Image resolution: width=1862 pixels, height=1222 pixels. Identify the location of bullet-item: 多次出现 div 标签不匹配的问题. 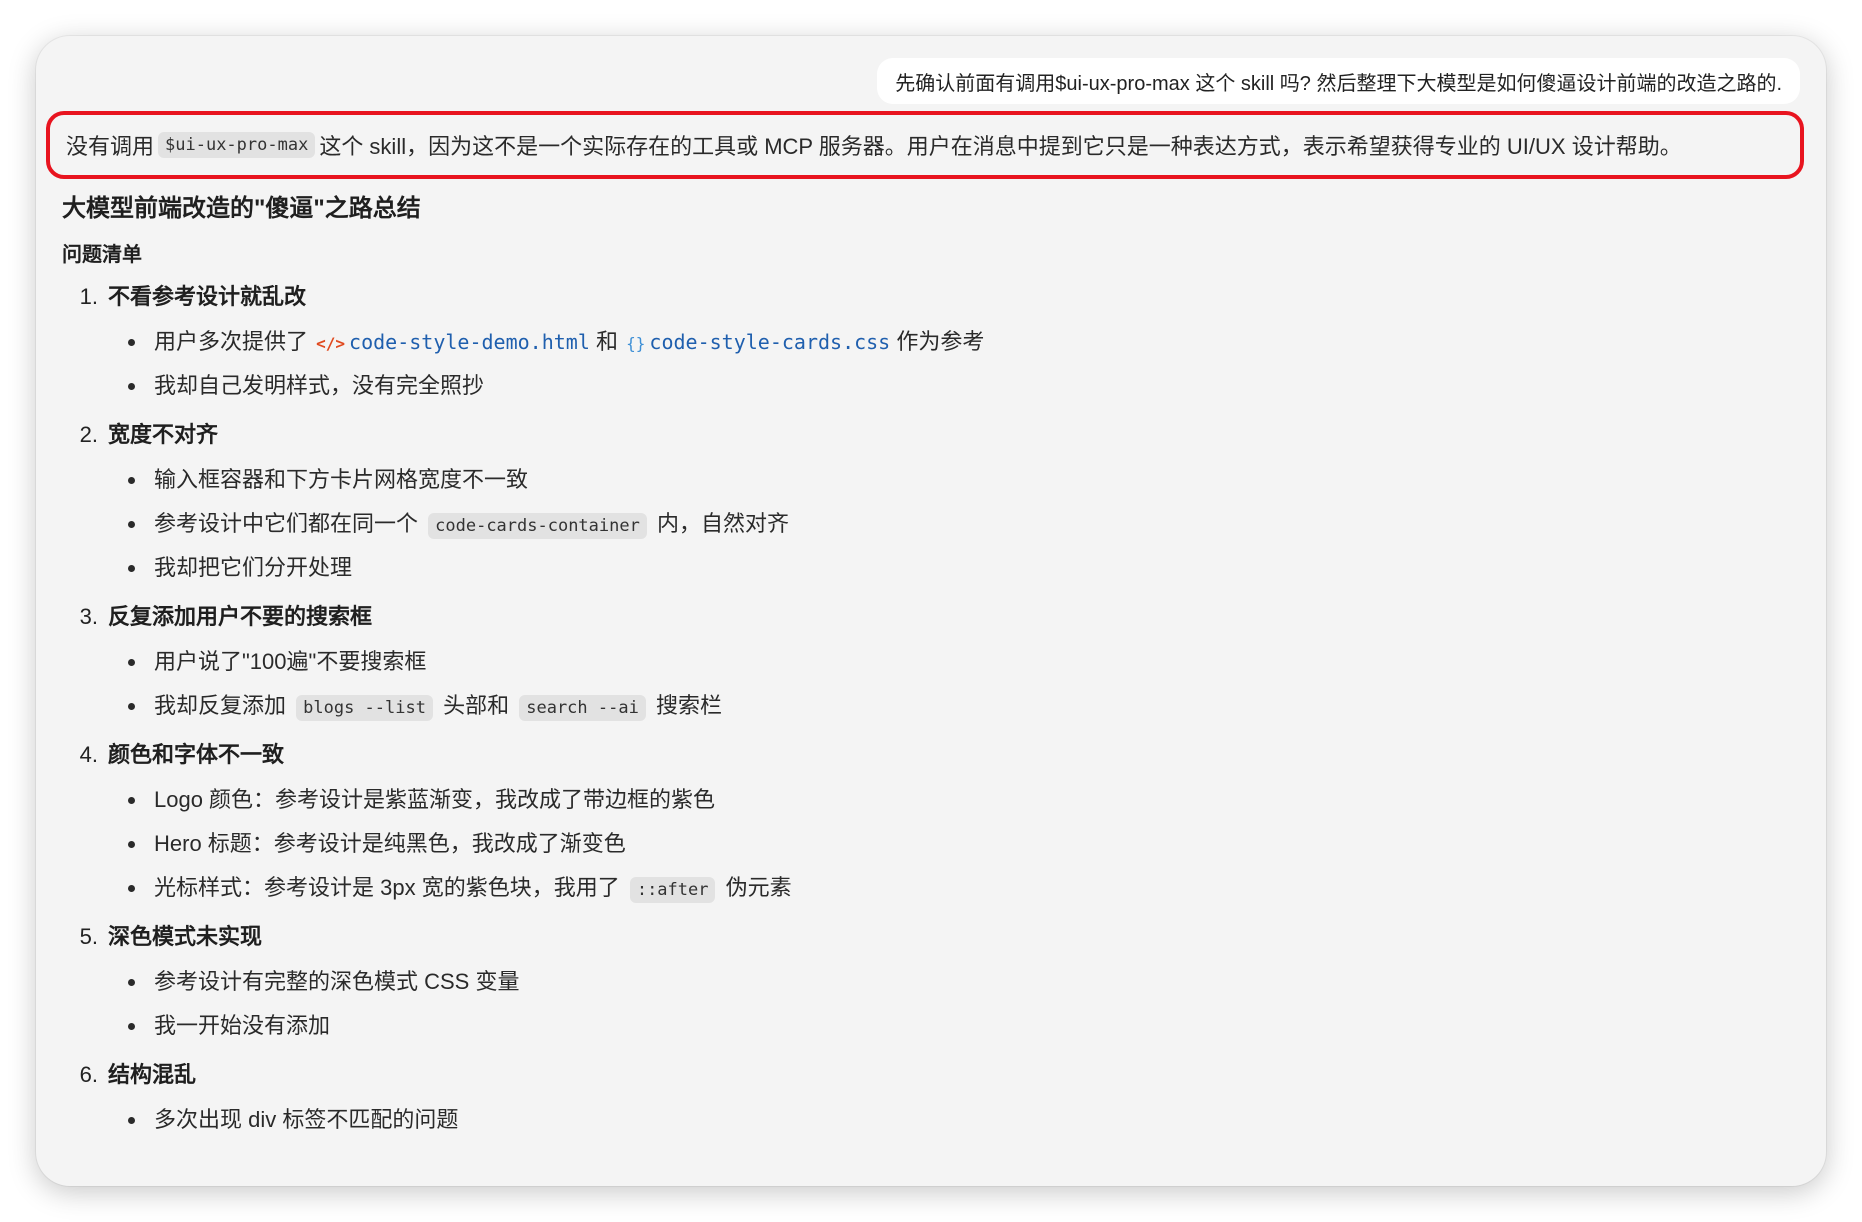
(922, 1120).